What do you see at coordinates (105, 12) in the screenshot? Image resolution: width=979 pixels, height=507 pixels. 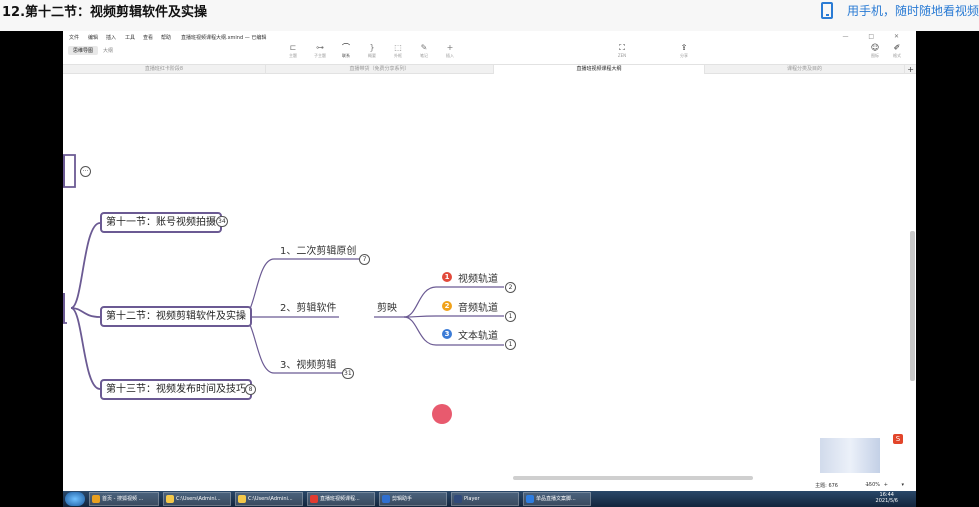 I see `page-title: 12.第十二节：视频剪辑软件及实操` at bounding box center [105, 12].